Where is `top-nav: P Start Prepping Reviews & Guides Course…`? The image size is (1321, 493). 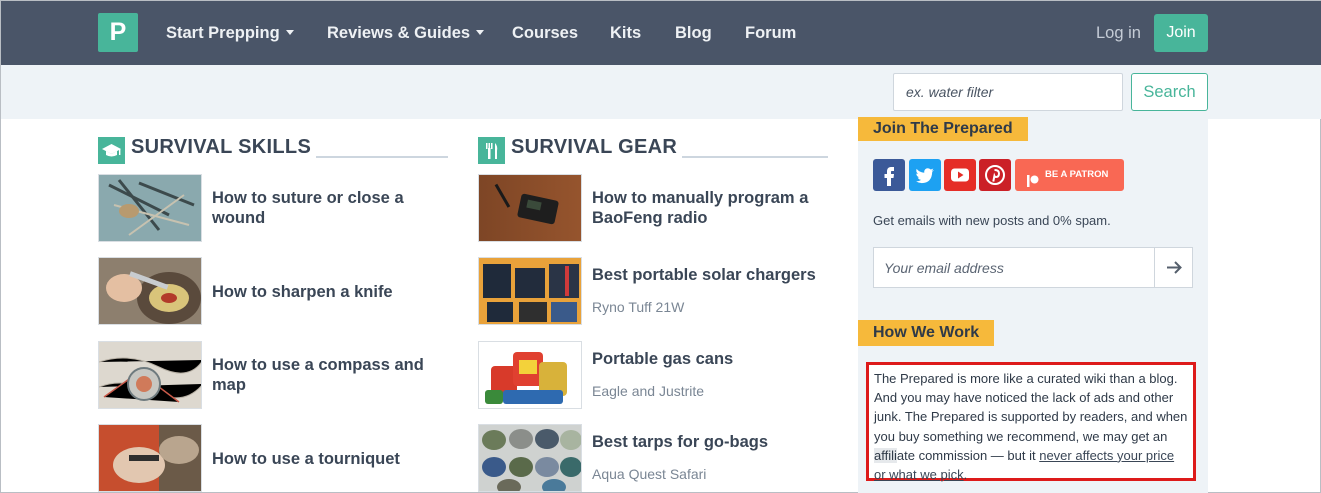 top-nav: P Start Prepping Reviews & Guides Course… is located at coordinates (661, 33).